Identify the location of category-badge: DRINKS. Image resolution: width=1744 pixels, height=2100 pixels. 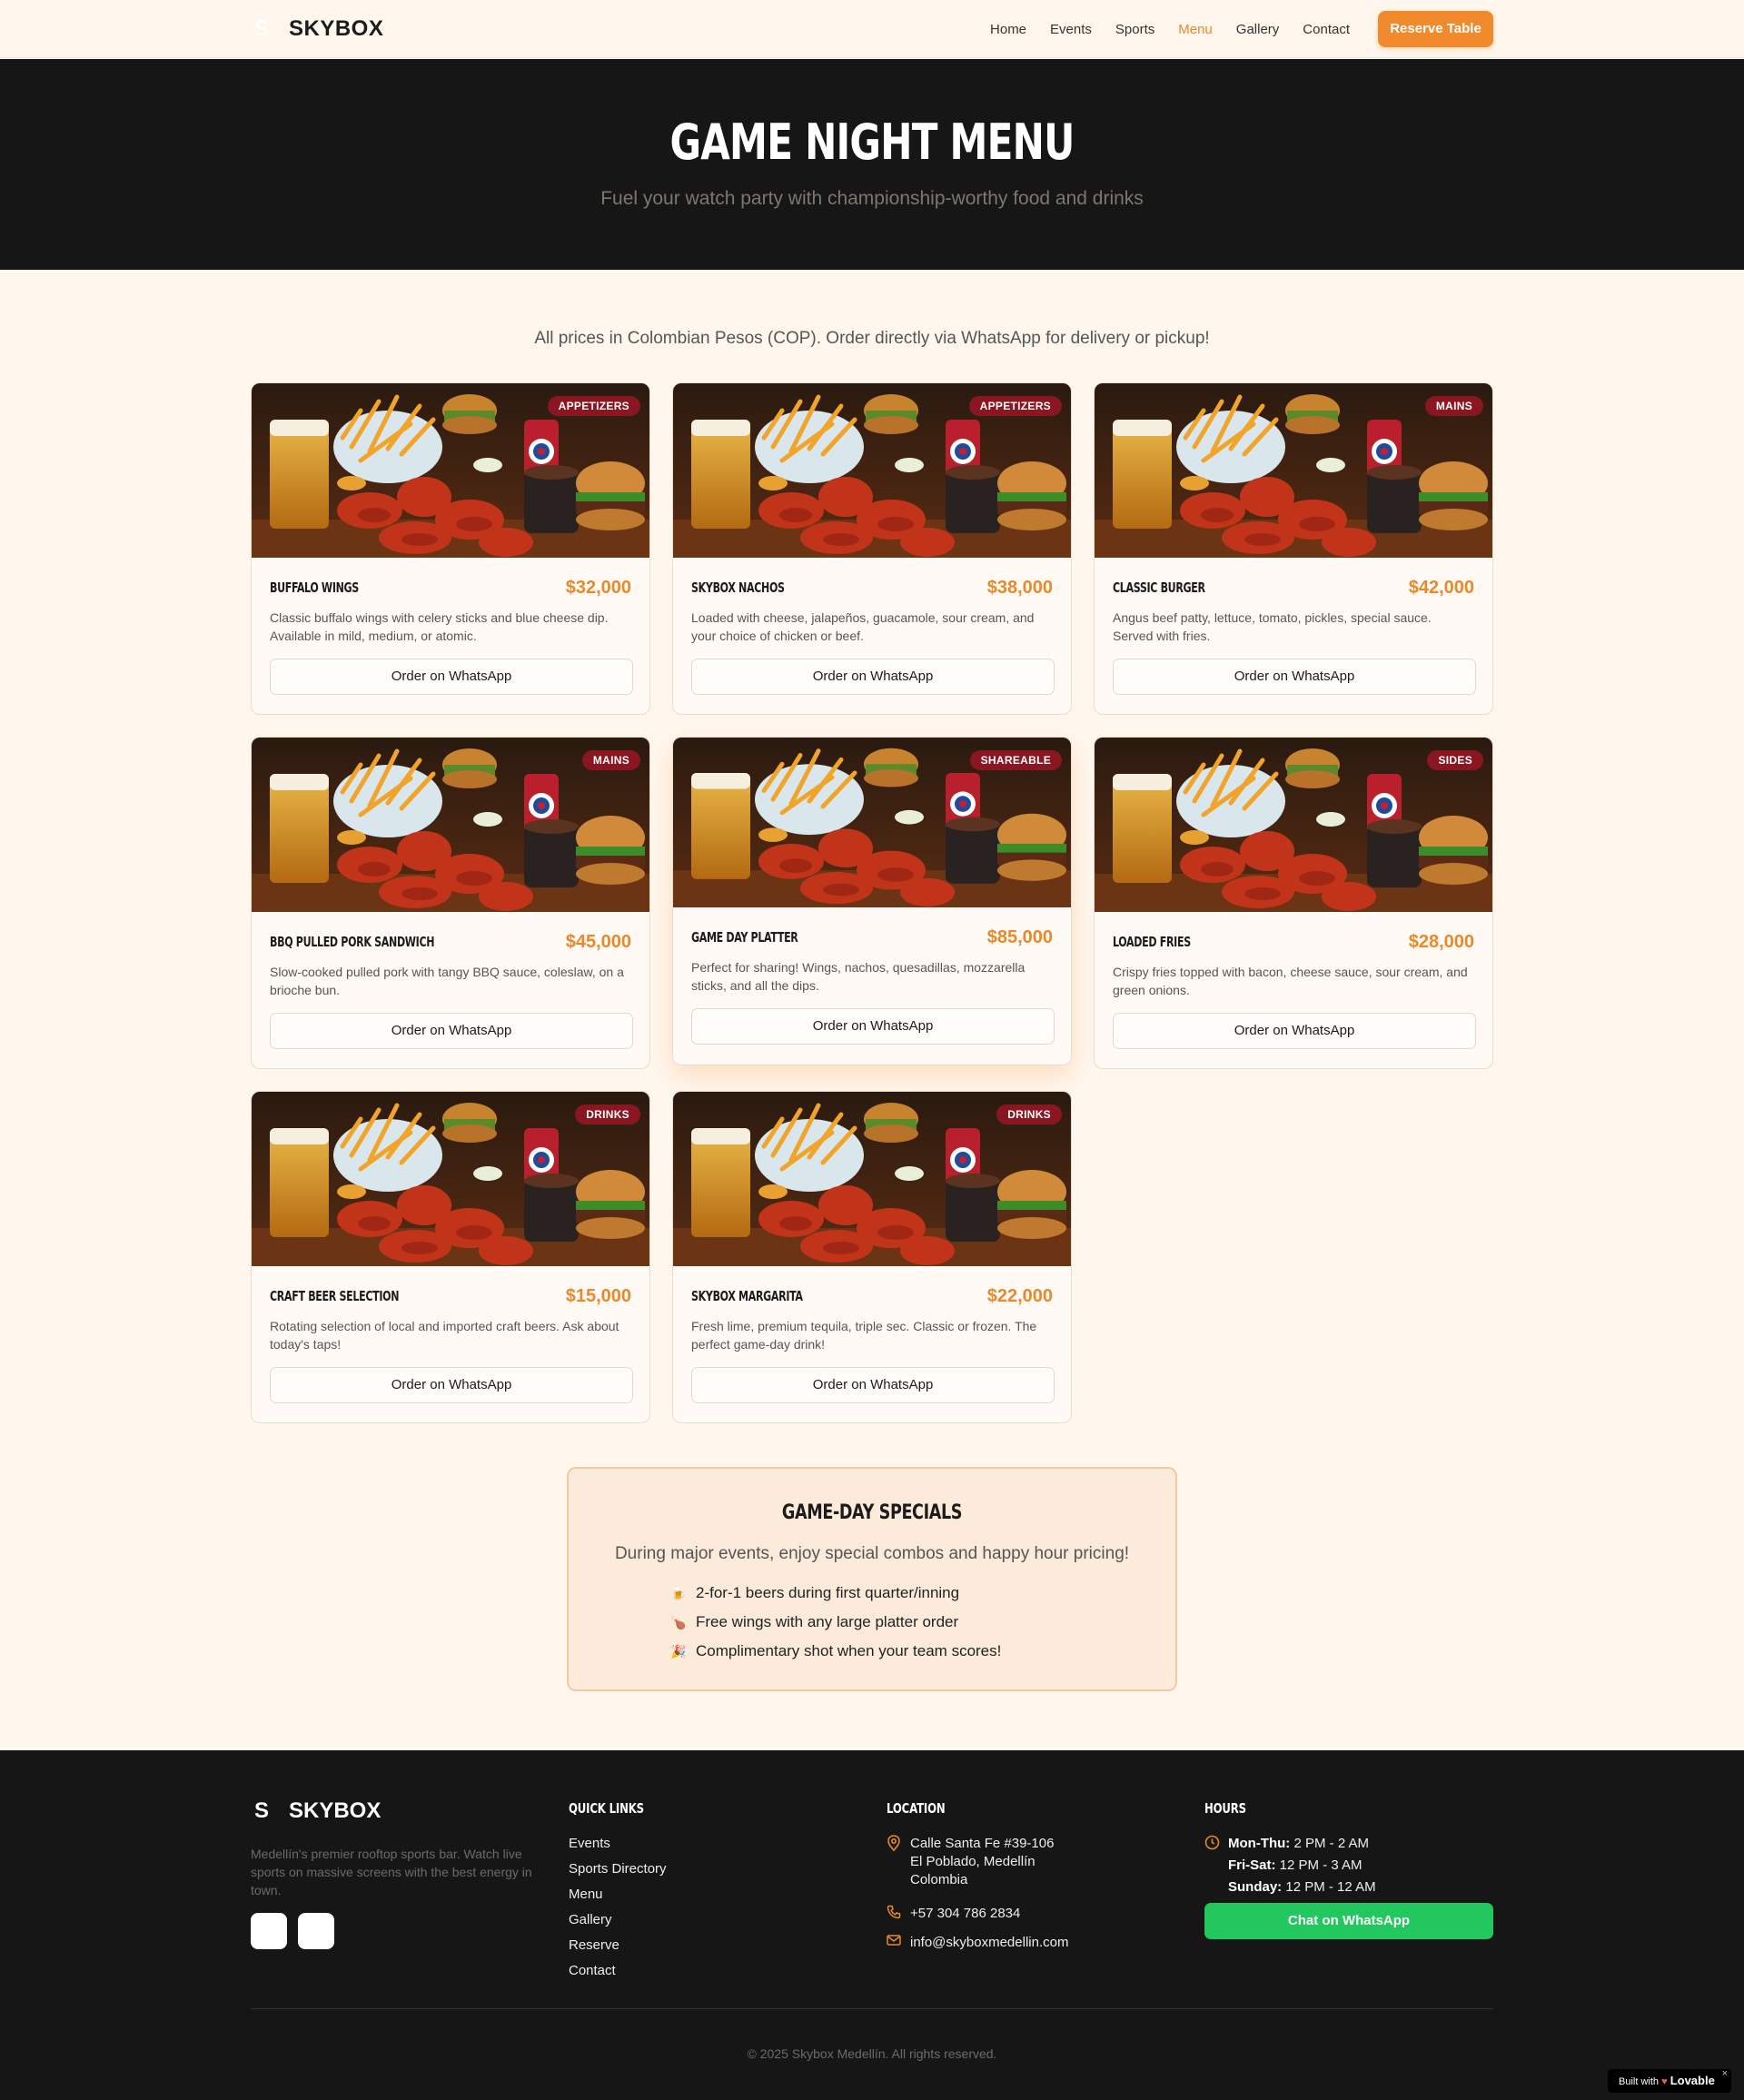
(1029, 1114).